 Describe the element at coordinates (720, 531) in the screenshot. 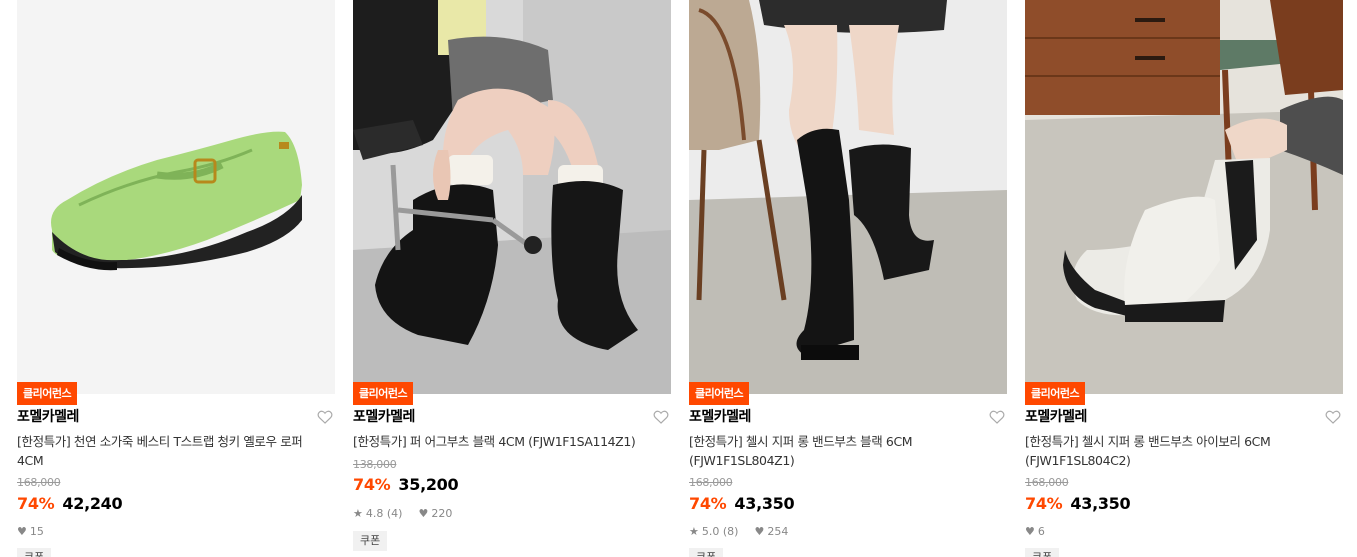

I see `rating: 5.0 (8)` at that location.